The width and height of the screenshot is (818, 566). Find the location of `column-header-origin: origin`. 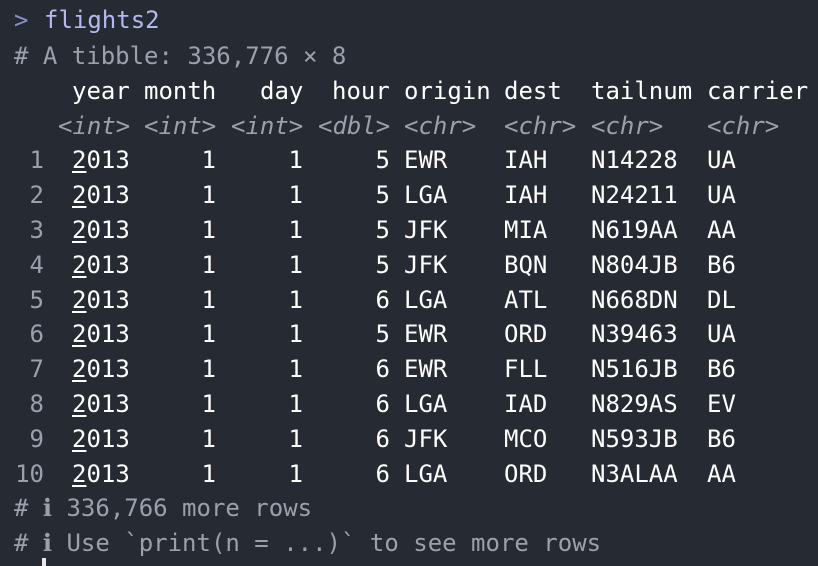

column-header-origin: origin is located at coordinates (447, 91).